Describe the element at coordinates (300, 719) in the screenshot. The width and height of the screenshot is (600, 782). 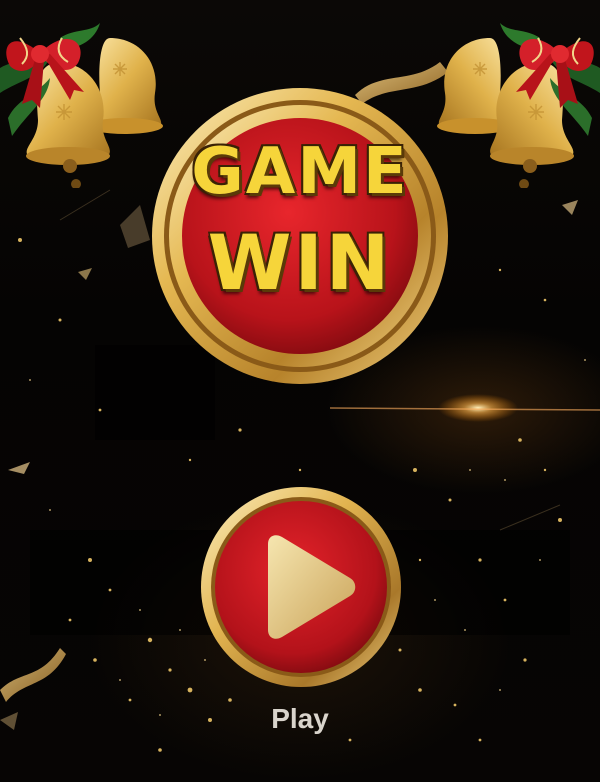
I see `play-label: Play` at that location.